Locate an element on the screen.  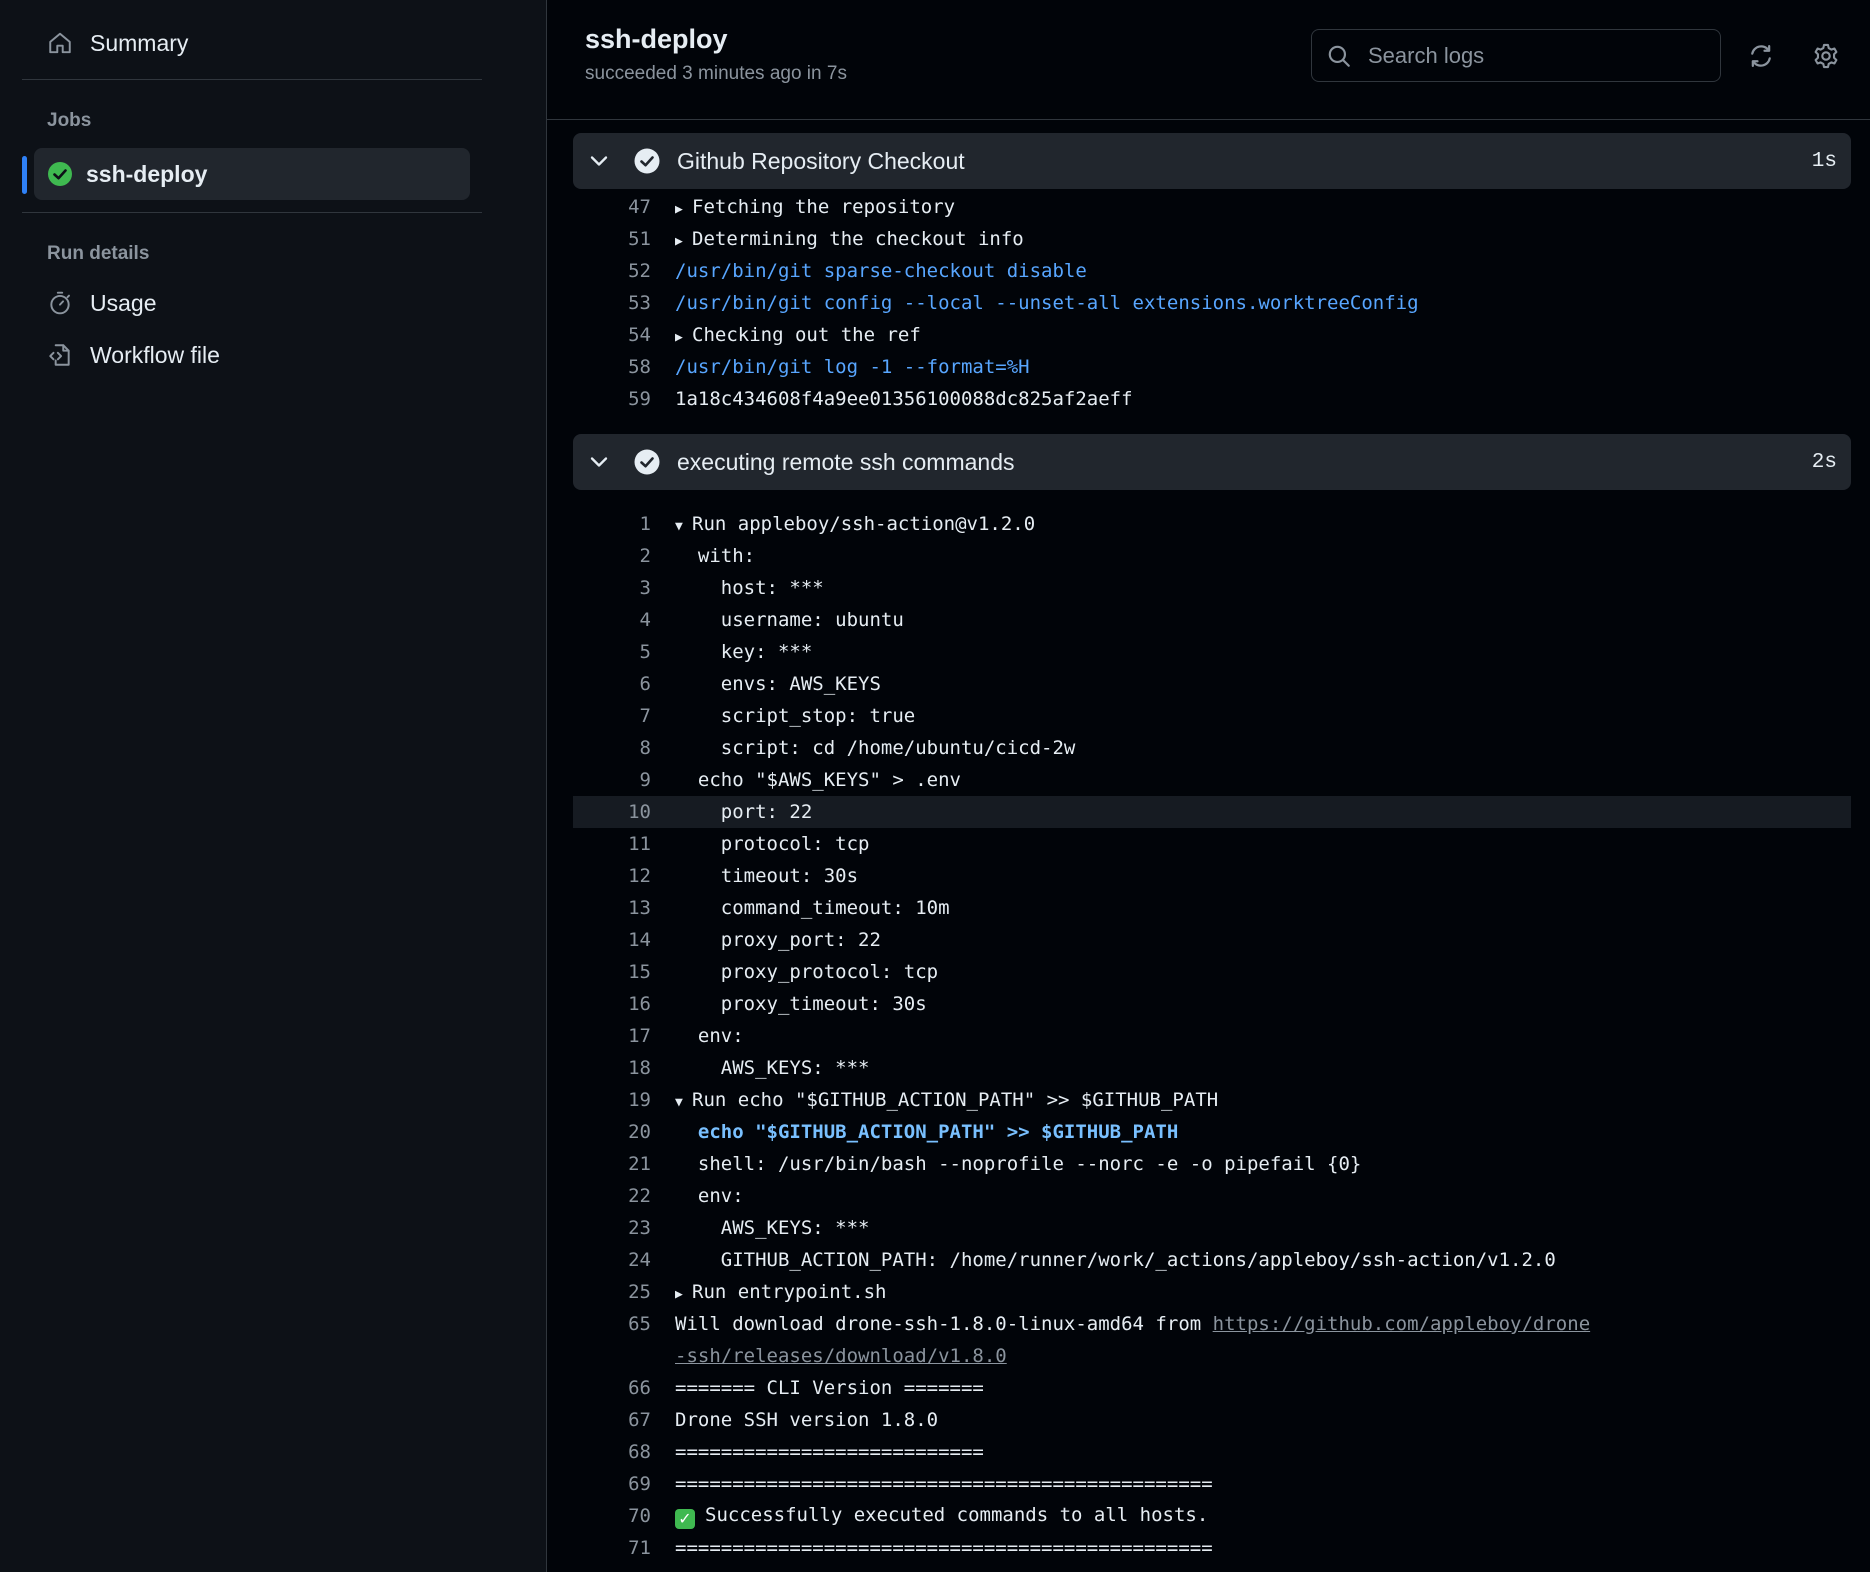
line-number: 24 is located at coordinates (612, 1260).